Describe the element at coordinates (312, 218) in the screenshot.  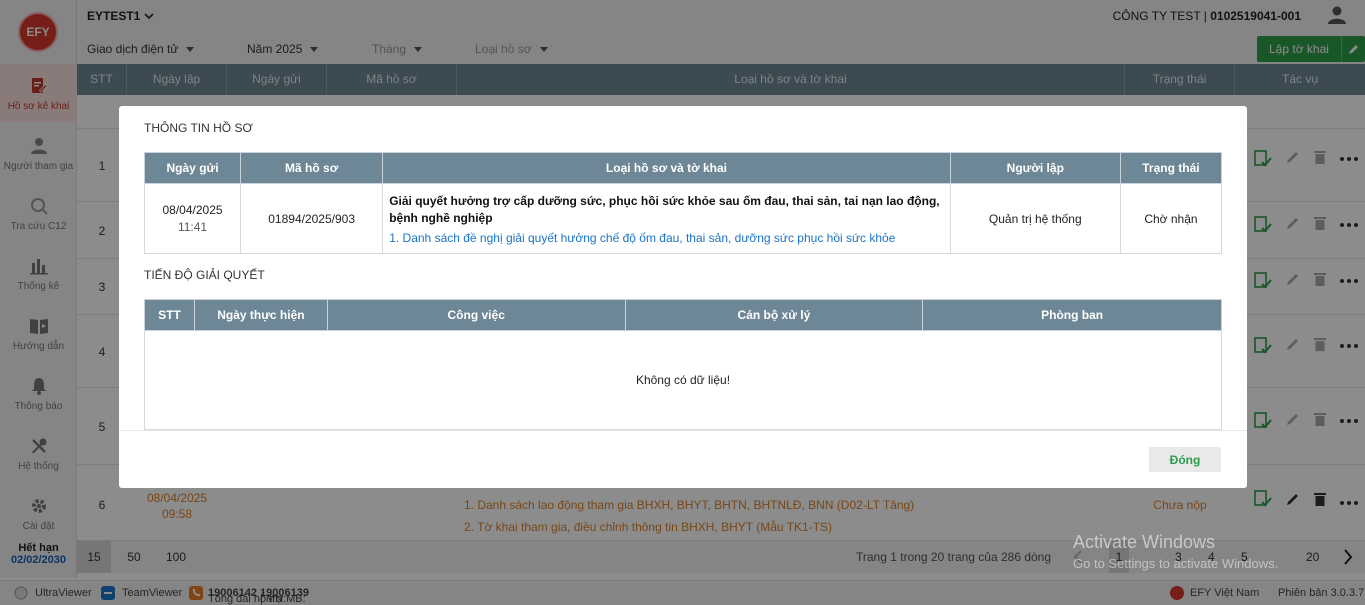
I see `record-code: 01894/2025/903` at that location.